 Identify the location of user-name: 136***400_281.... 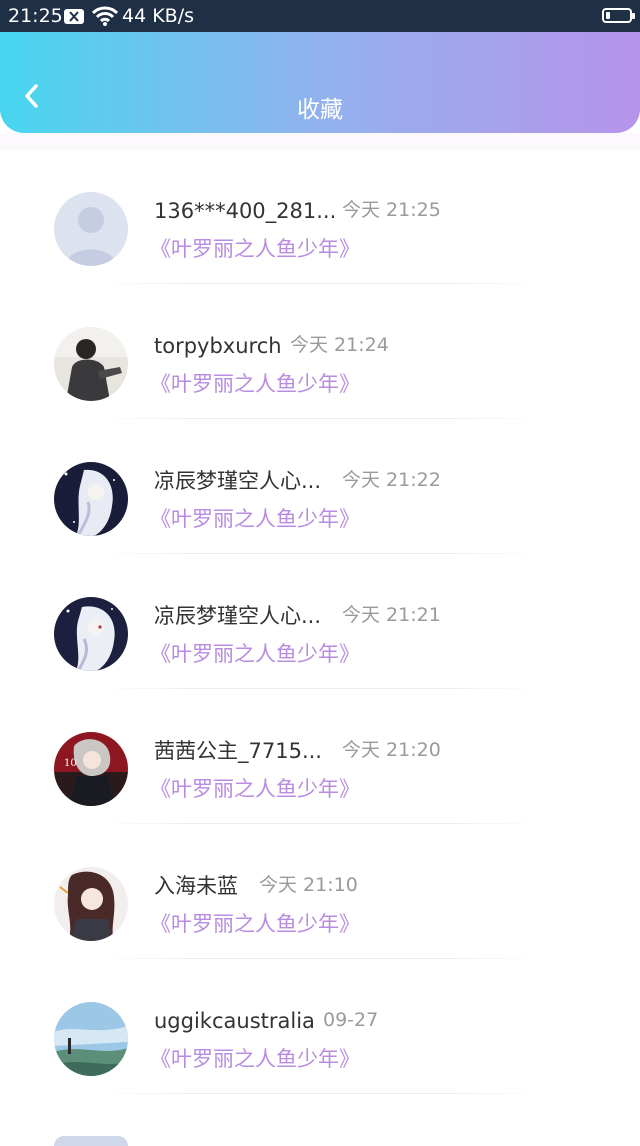
(245, 211).